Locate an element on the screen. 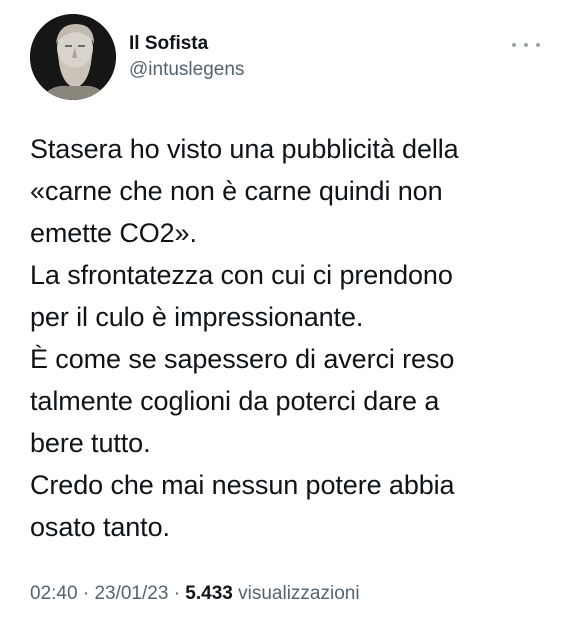 The width and height of the screenshot is (562, 621). tweet-line: bere tutto. is located at coordinates (90, 443).